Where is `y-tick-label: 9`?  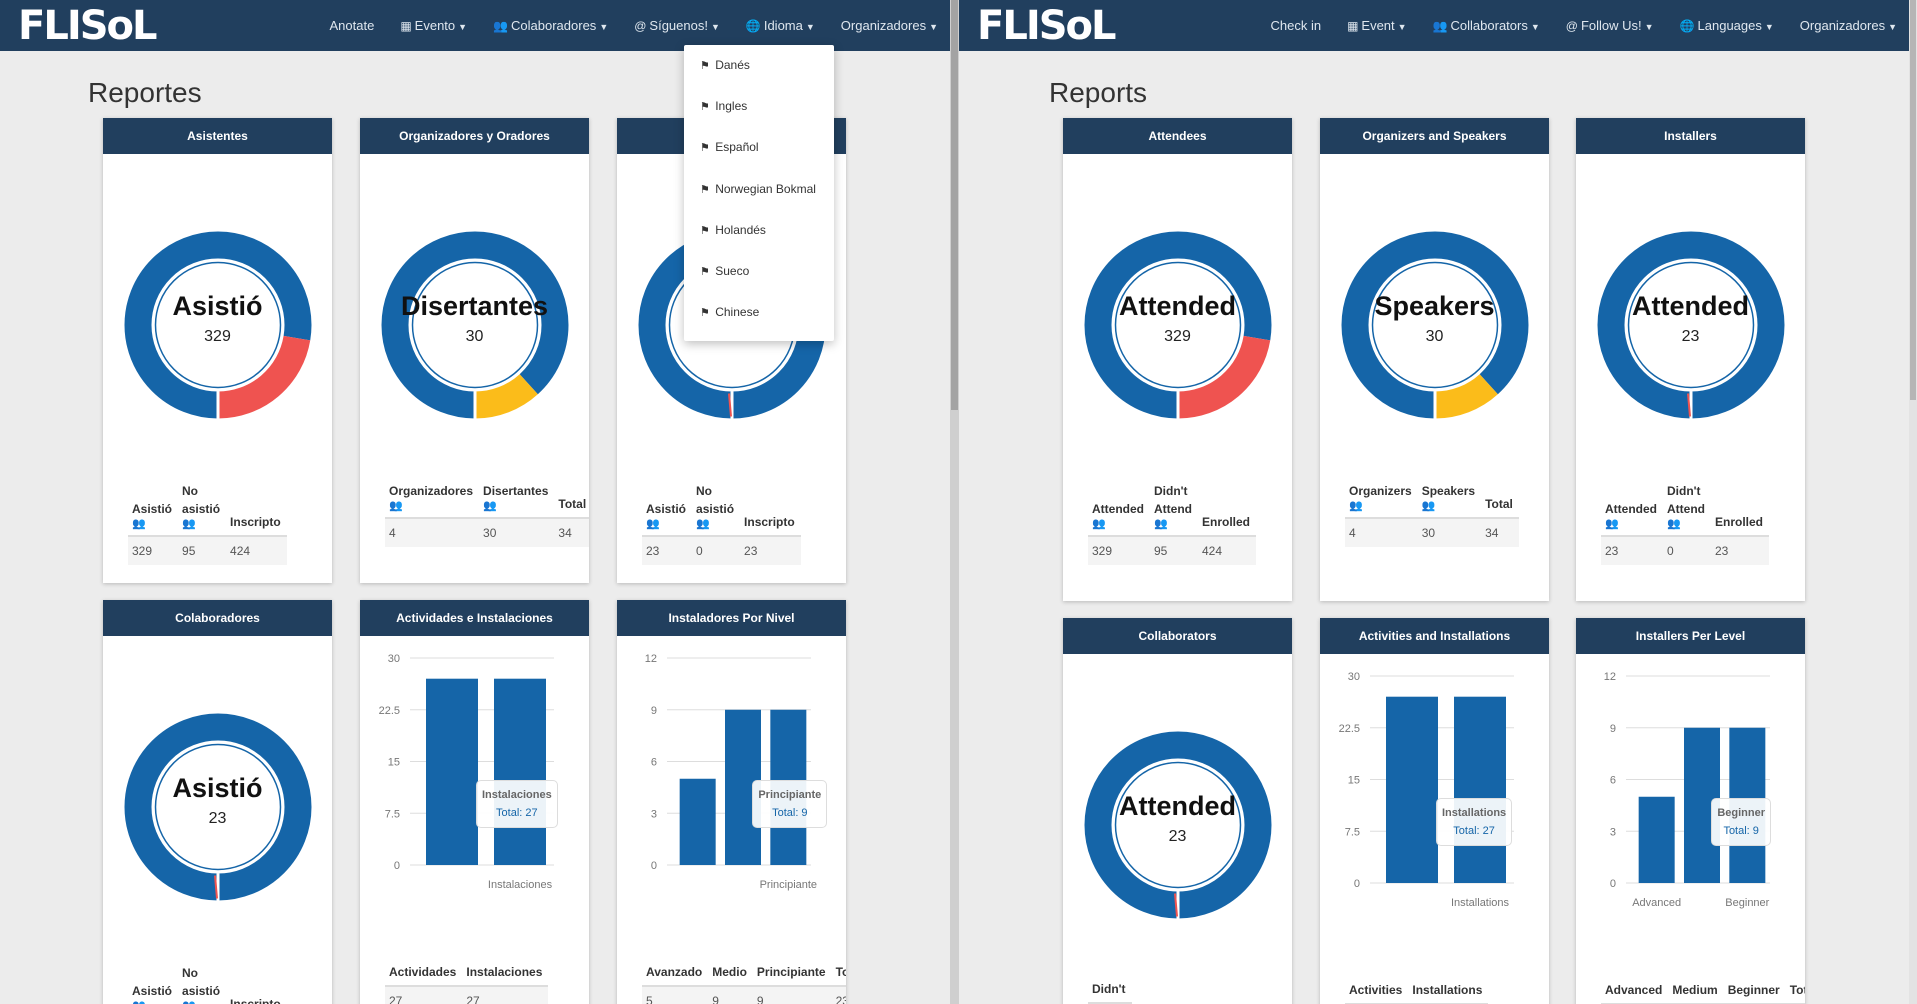
y-tick-label: 9 is located at coordinates (1613, 729).